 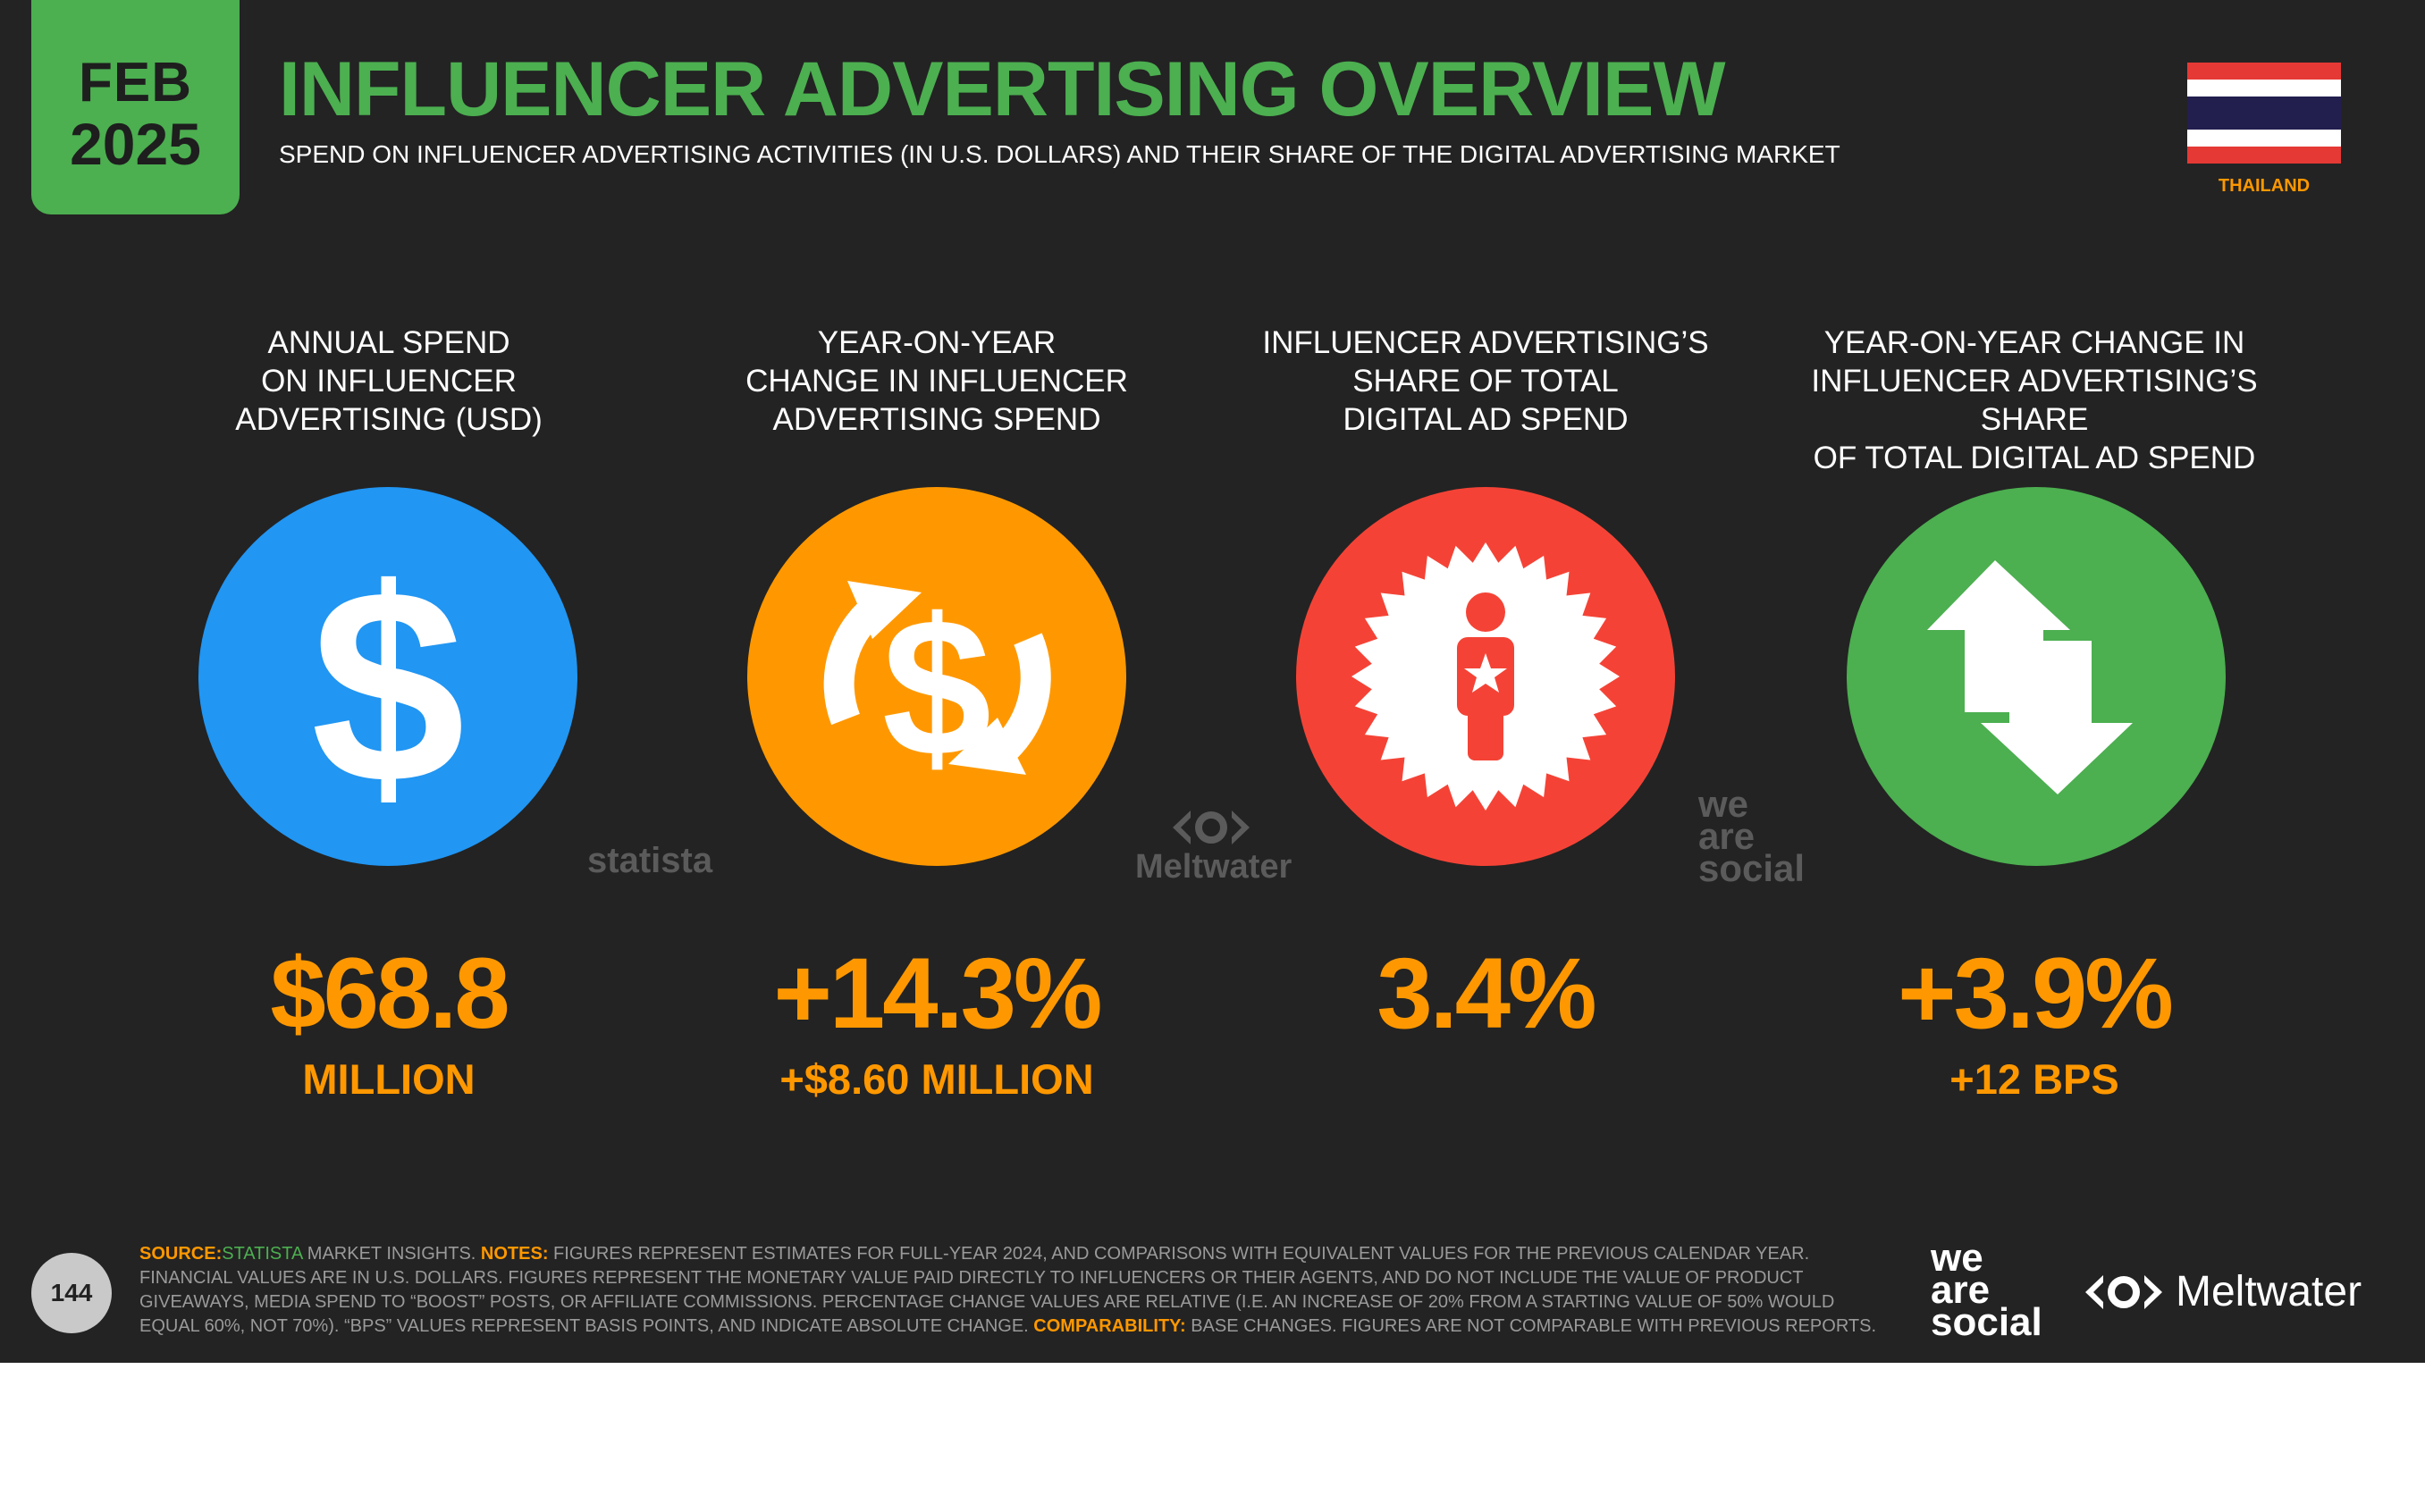 What do you see at coordinates (2034, 1079) in the screenshot?
I see `kpi-sub-yoy-share: +12 BPS` at bounding box center [2034, 1079].